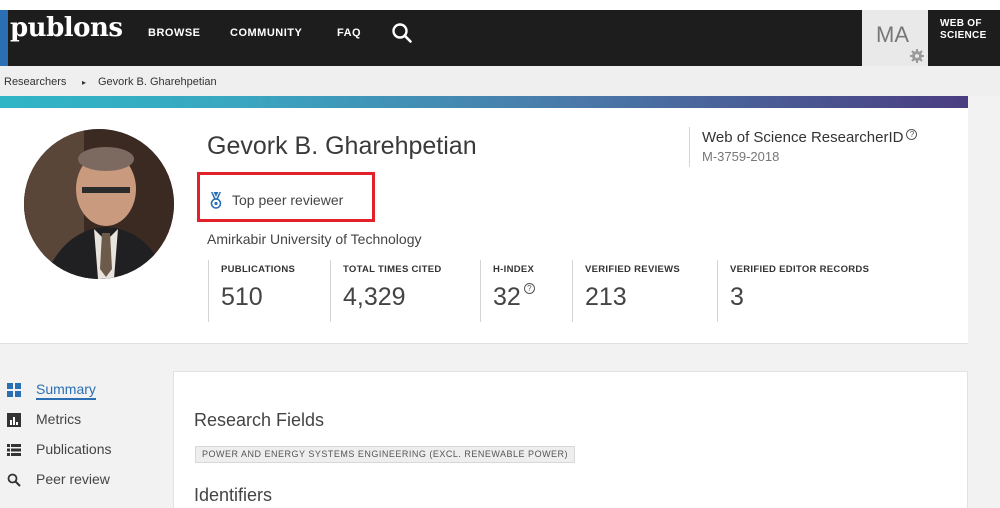 The image size is (1000, 508). I want to click on metric-label: PUBLICATIONS, so click(258, 269).